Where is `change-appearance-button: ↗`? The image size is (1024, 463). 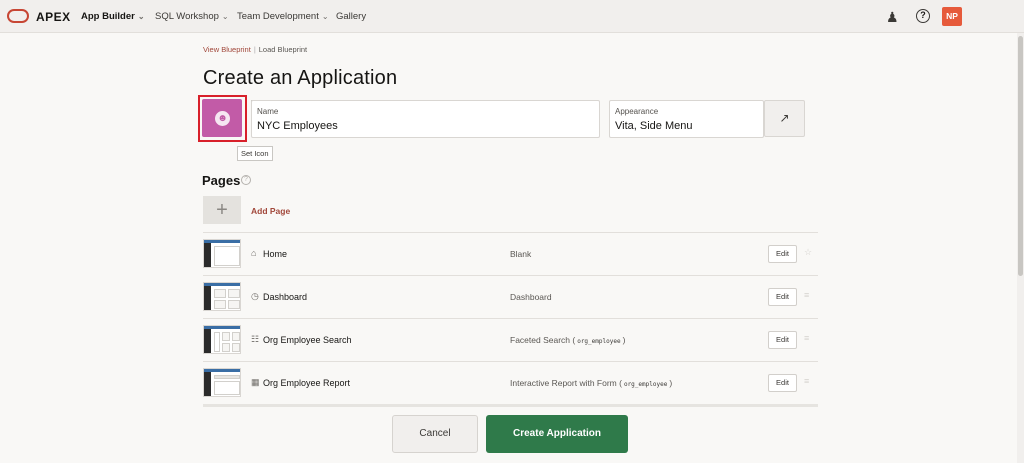
change-appearance-button: ↗ is located at coordinates (784, 118).